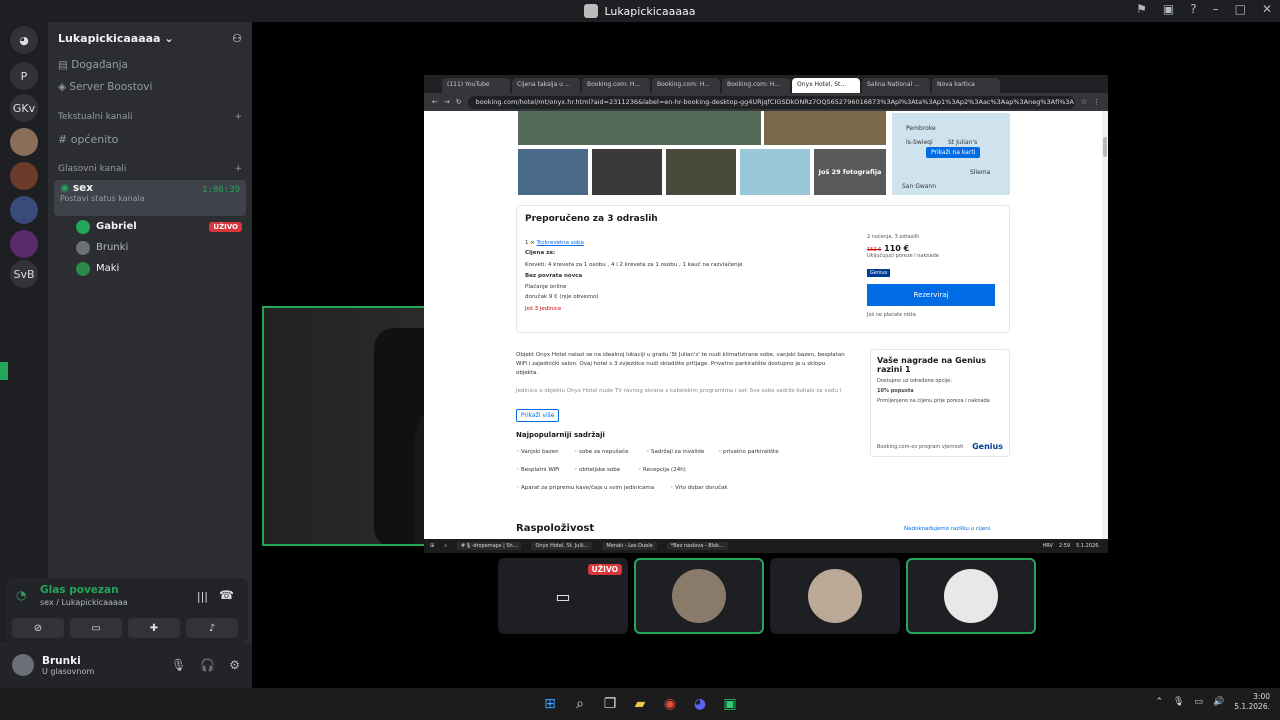 The height and width of the screenshot is (720, 1280). I want to click on file-explorer-icon: ▰, so click(640, 704).